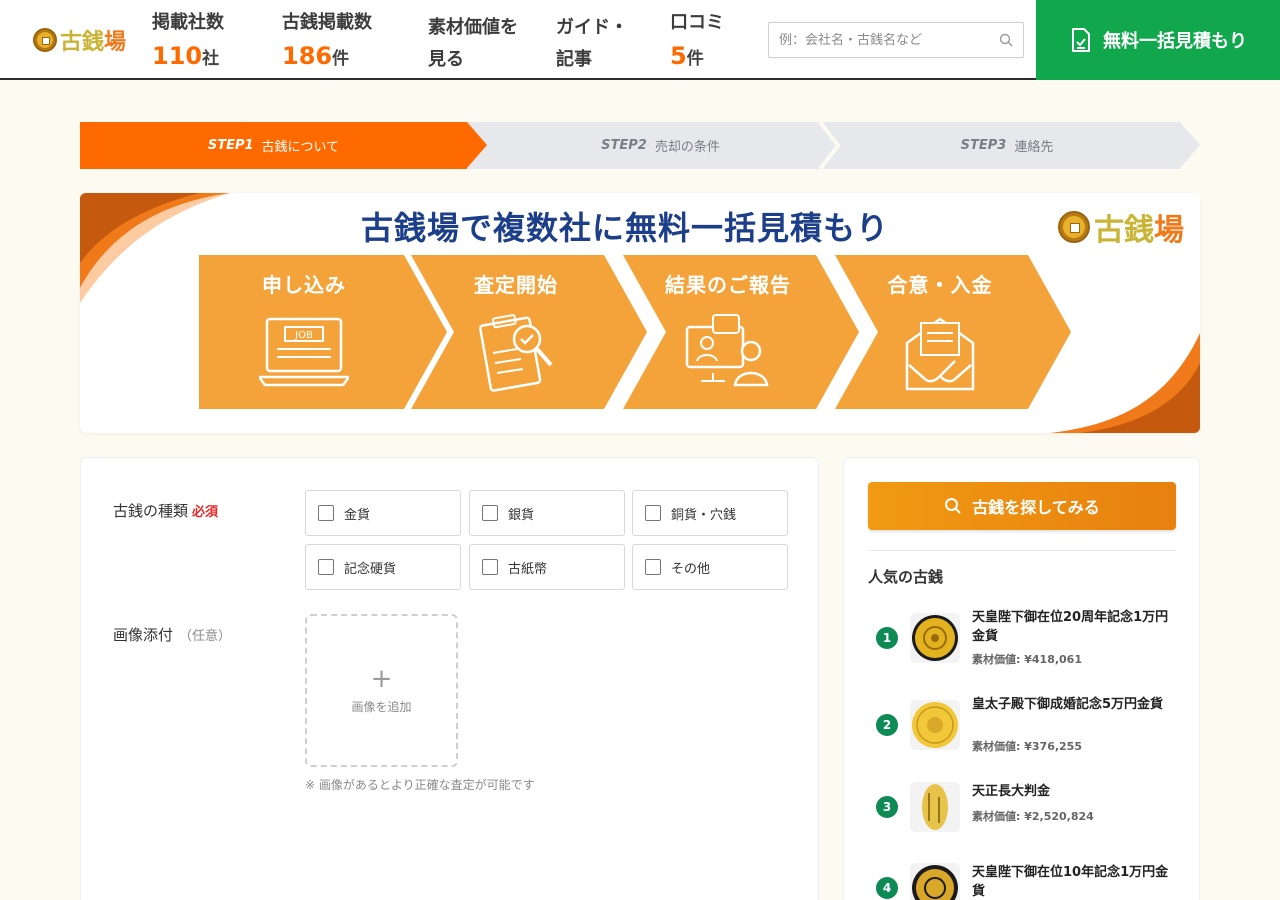 The image size is (1280, 900). I want to click on process-flow: 申し込み JOB 査定開始 結果のご報告 合意・入金, so click(649, 332).